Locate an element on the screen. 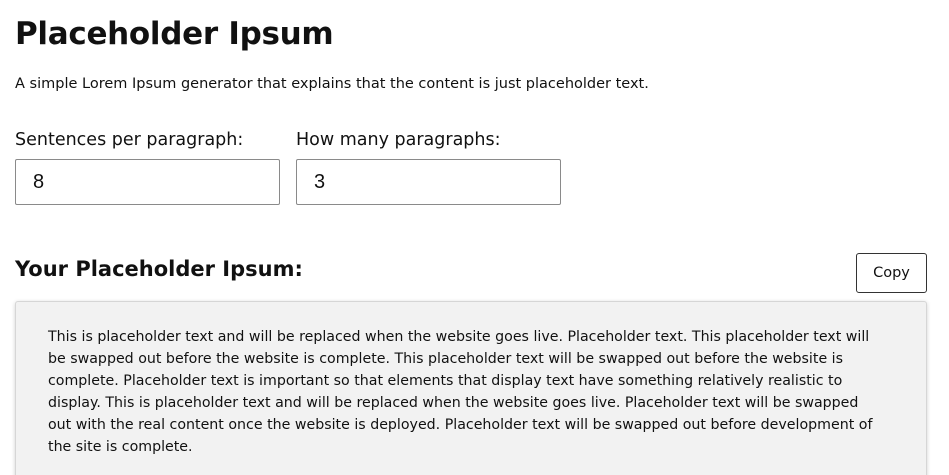 This screenshot has width=949, height=475. output-heading: Your Placeholder Ipsum: is located at coordinates (159, 269).